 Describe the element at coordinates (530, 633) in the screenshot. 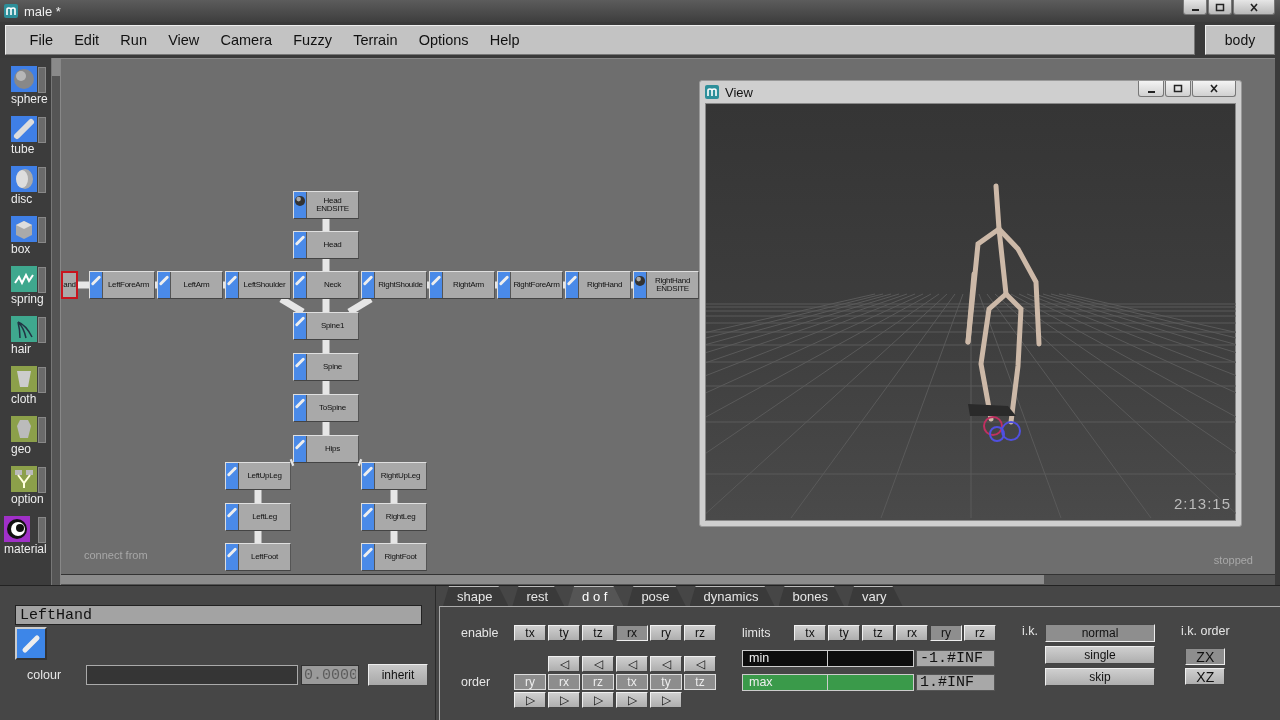

I see `enable-toggle: tx` at that location.